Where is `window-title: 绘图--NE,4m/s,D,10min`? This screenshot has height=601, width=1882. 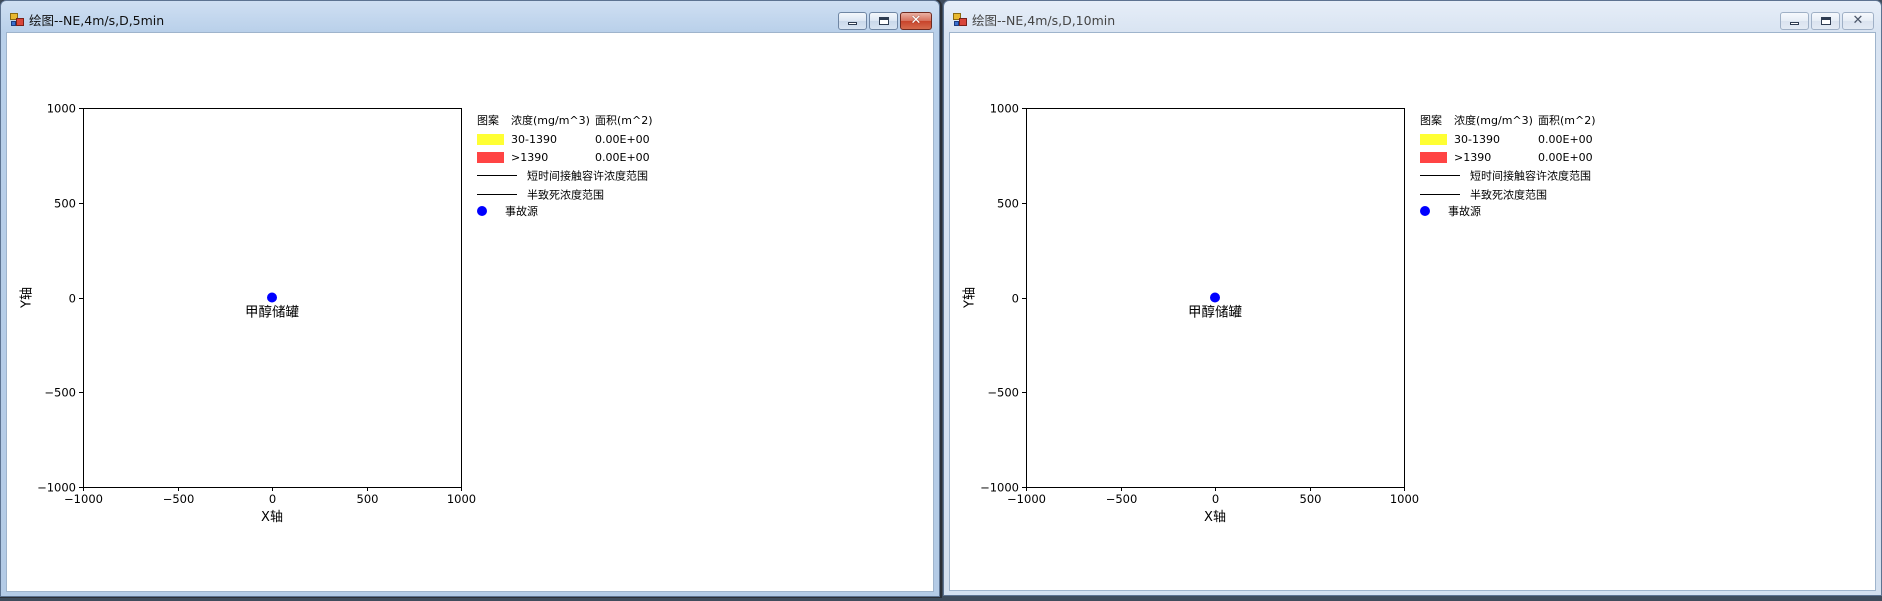
window-title: 绘图--NE,4m/s,D,10min is located at coordinates (1044, 20).